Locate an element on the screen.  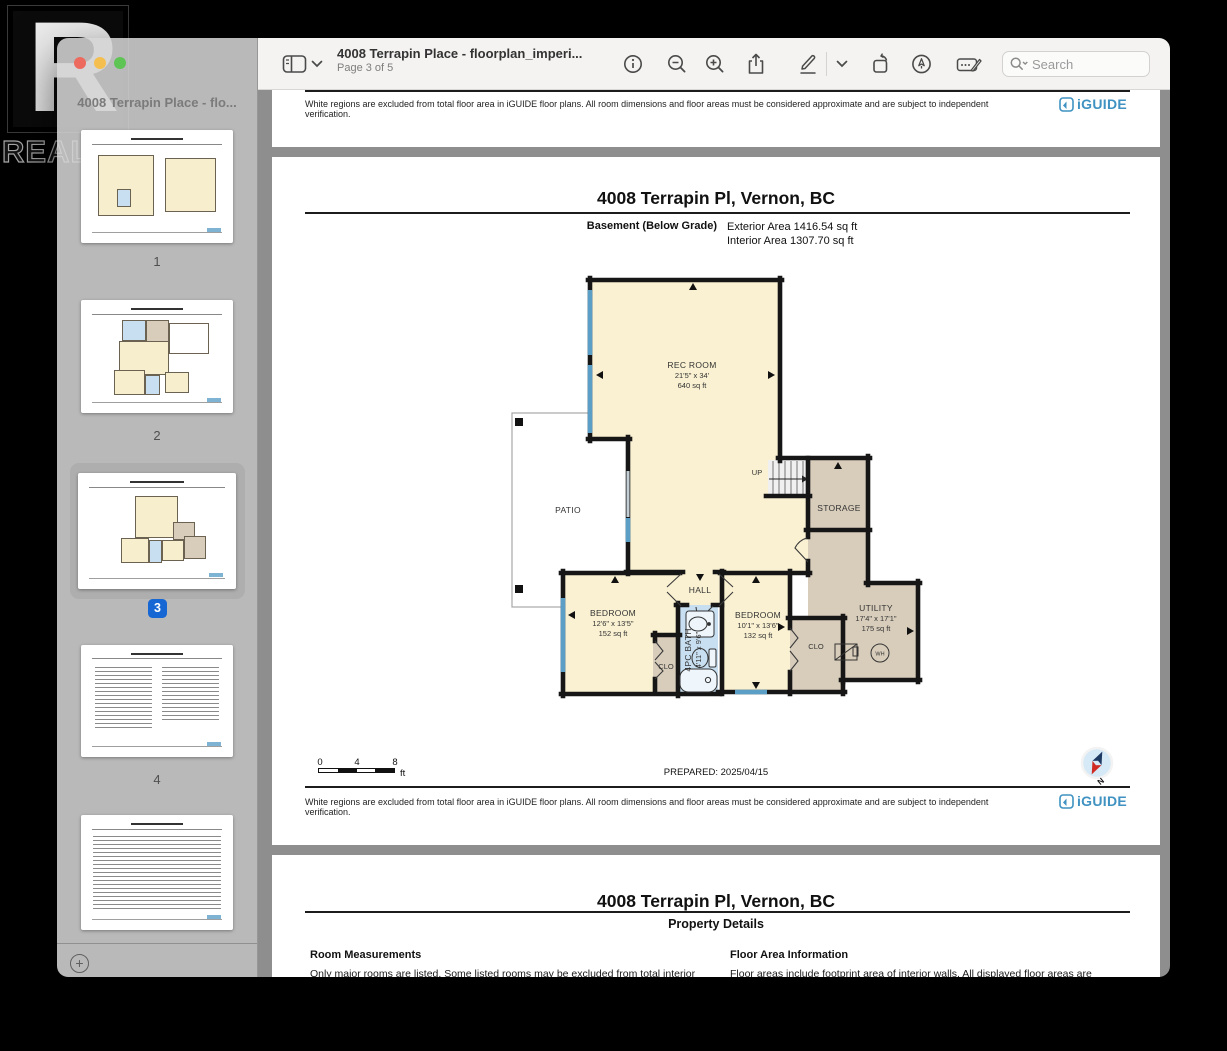
thumbnail-page-2-number: 2 is located at coordinates (157, 435).